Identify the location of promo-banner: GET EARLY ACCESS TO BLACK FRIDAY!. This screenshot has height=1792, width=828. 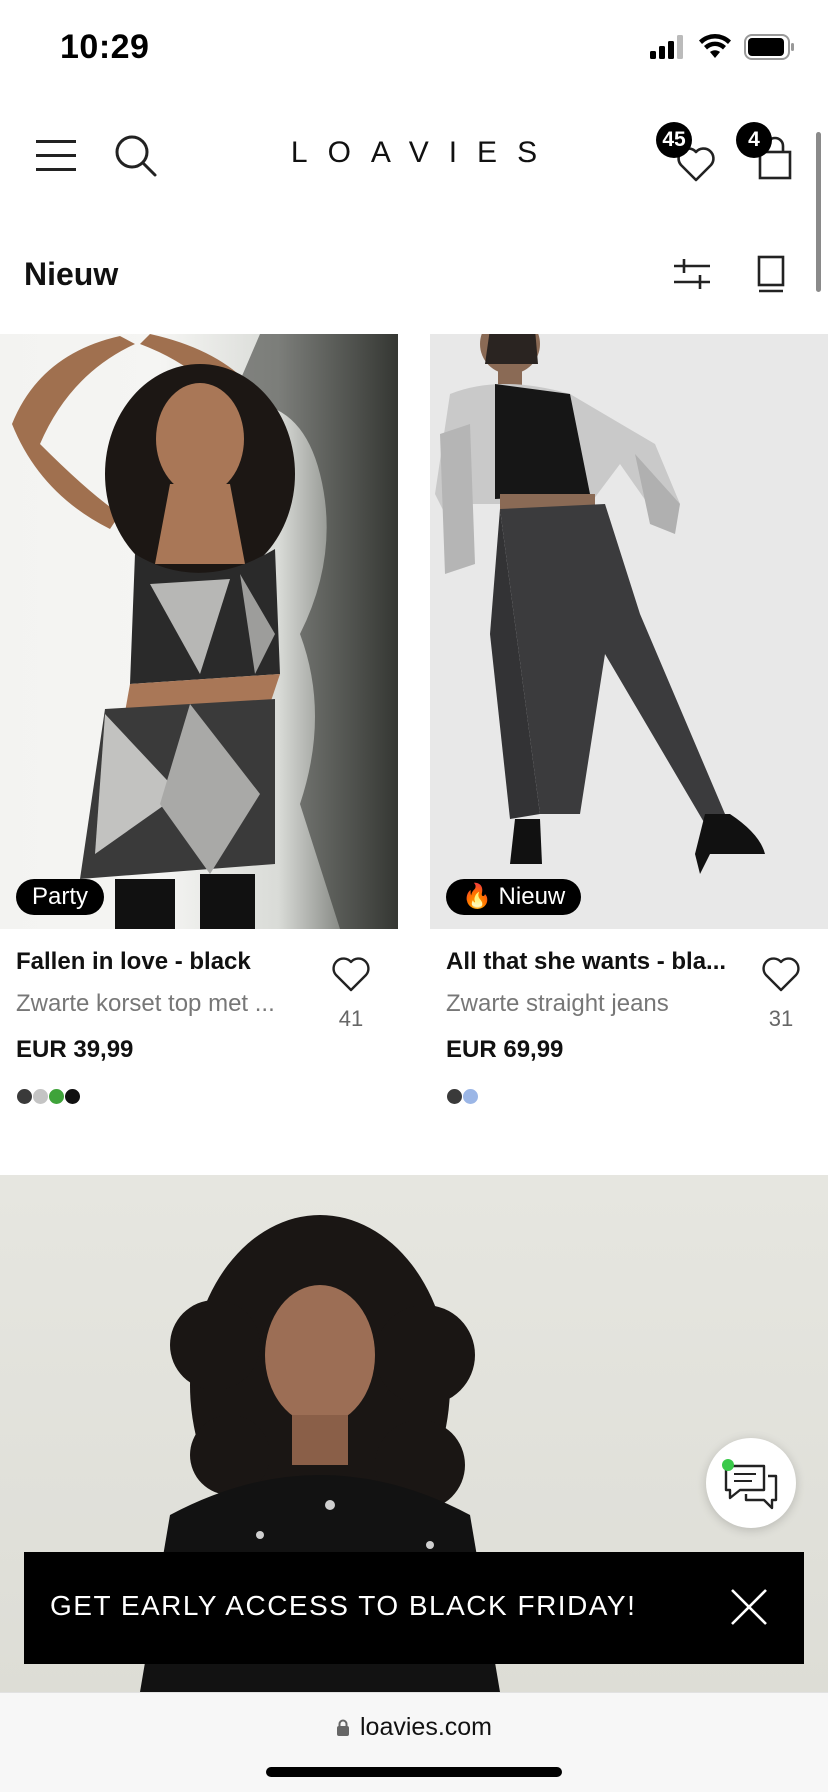
(414, 1608).